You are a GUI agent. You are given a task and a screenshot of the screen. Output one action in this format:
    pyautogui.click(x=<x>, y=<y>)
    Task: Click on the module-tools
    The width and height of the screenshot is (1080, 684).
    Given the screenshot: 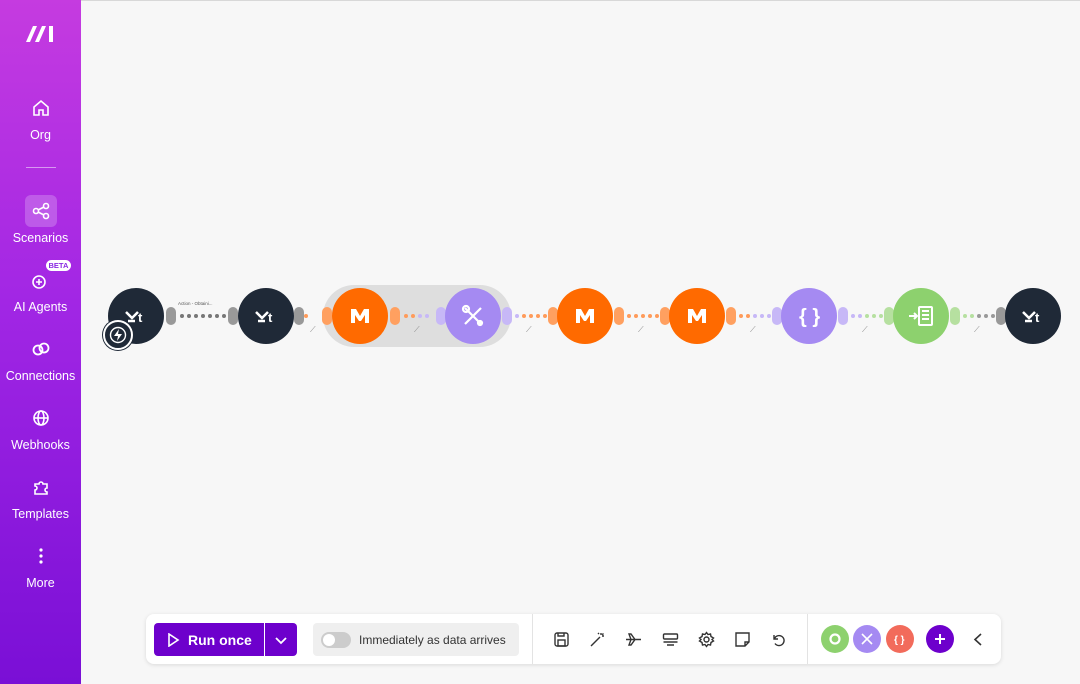 What is the action you would take?
    pyautogui.click(x=473, y=316)
    